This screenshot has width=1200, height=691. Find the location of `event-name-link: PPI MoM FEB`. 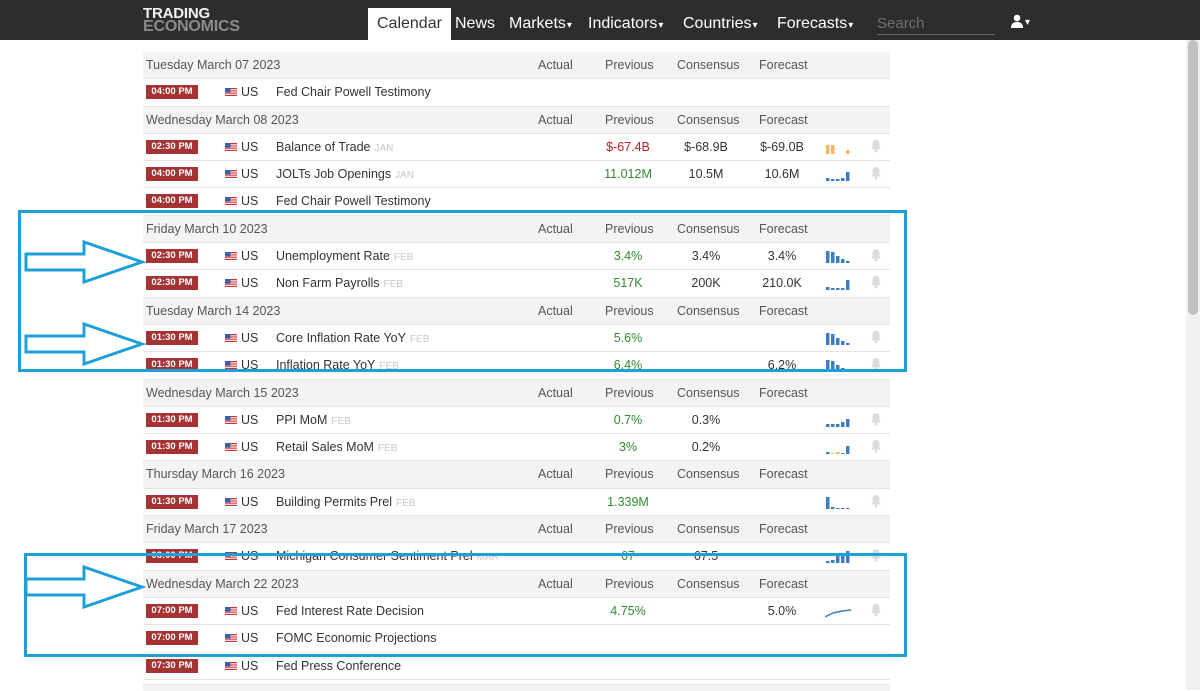

event-name-link: PPI MoM FEB is located at coordinates (313, 421).